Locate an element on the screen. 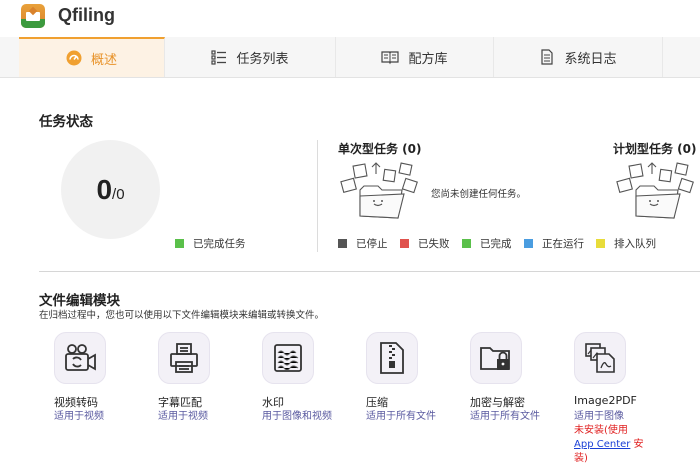 Image resolution: width=700 pixels, height=465 pixels. app-title: Qfiling is located at coordinates (86, 15).